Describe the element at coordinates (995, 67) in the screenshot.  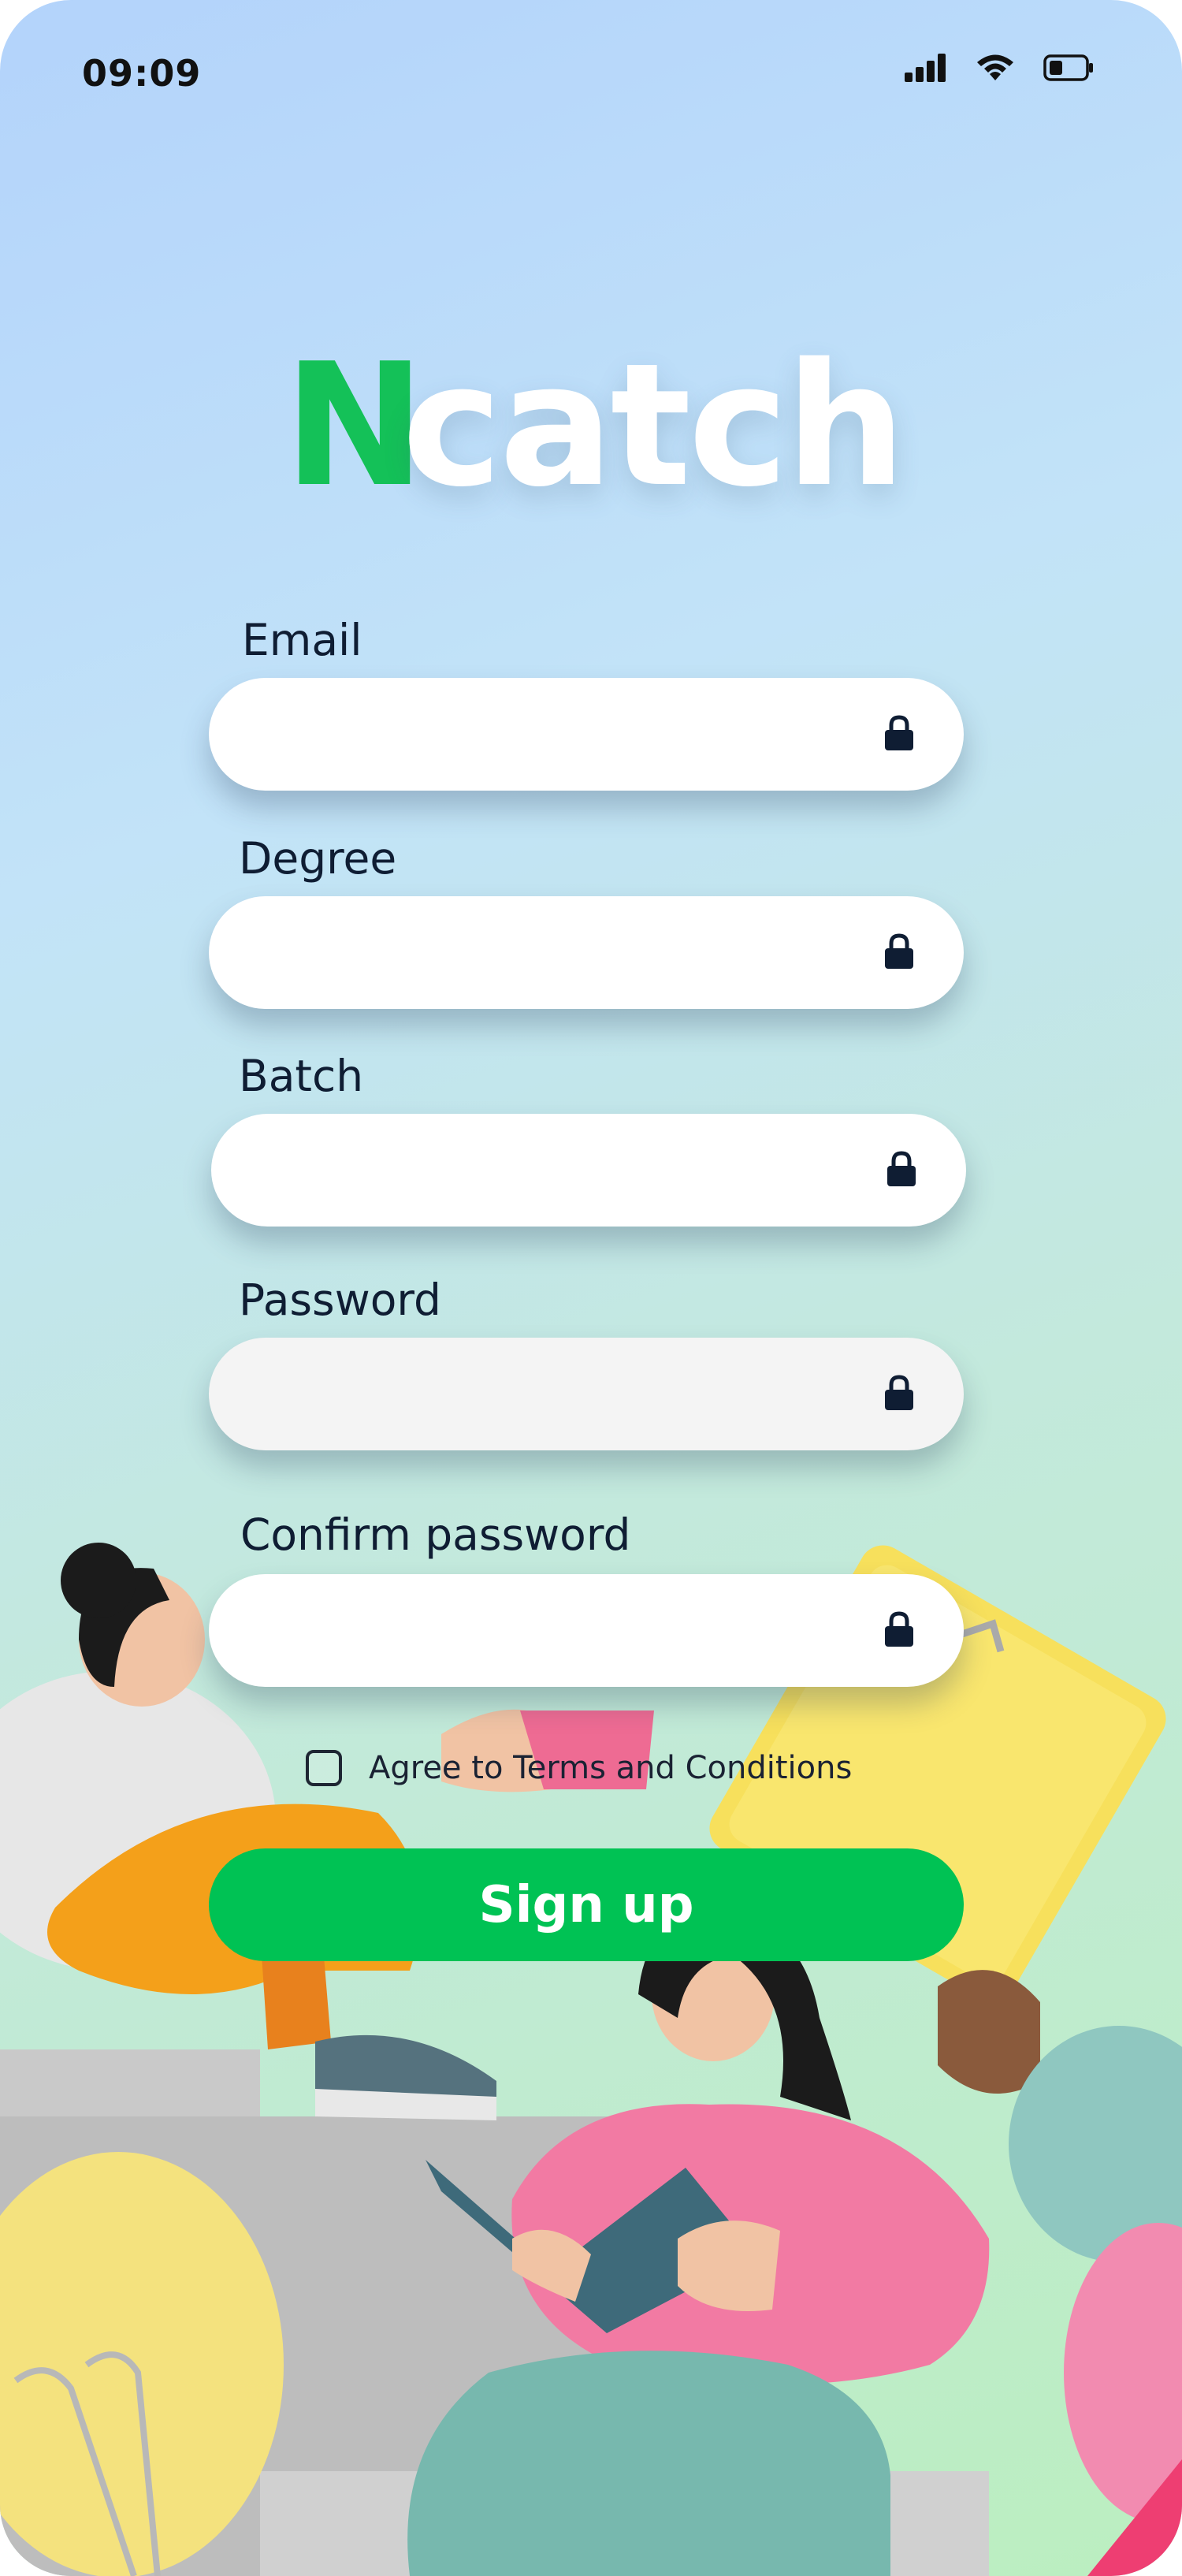
I see `wifi-icon` at that location.